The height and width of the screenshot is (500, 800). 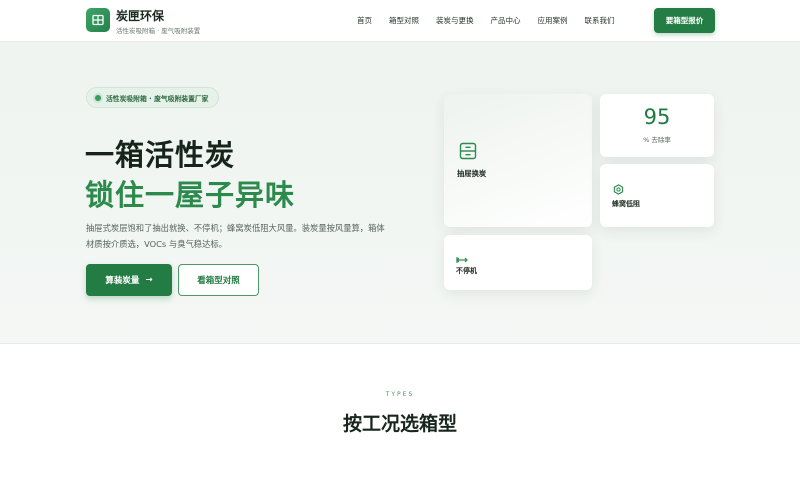 I want to click on calculate-carbon-label: 算装炭量, so click(x=122, y=281).